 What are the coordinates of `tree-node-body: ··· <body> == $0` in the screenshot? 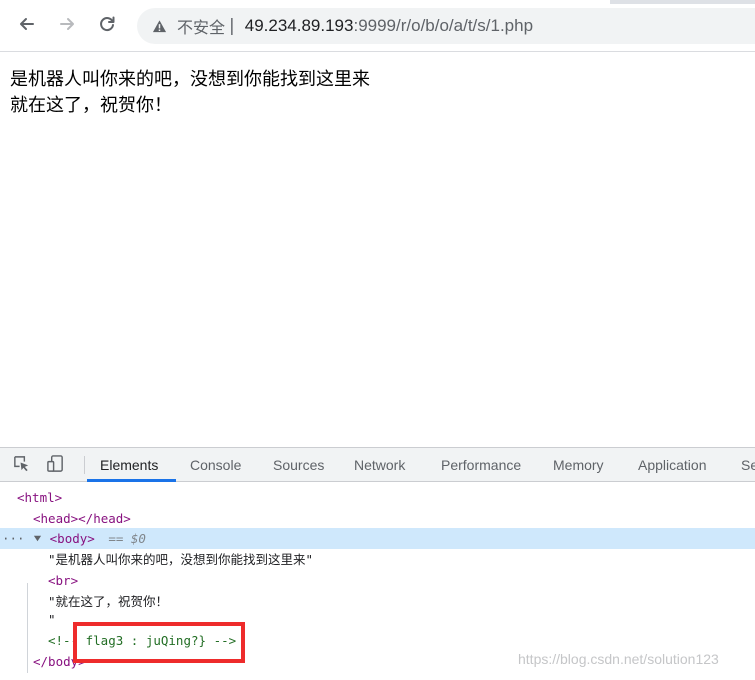 It's located at (377, 538).